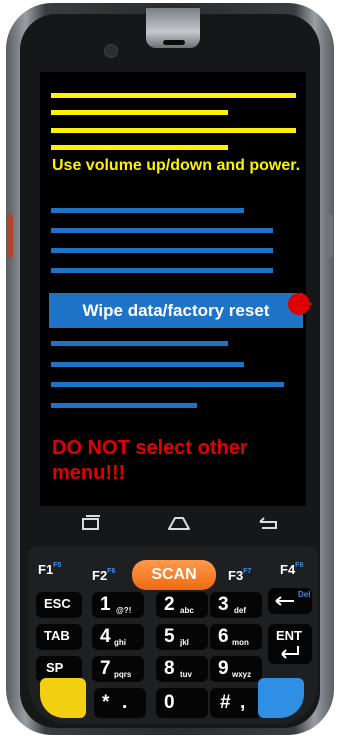 This screenshot has width=342, height=738. I want to click on front-camera, so click(111, 51).